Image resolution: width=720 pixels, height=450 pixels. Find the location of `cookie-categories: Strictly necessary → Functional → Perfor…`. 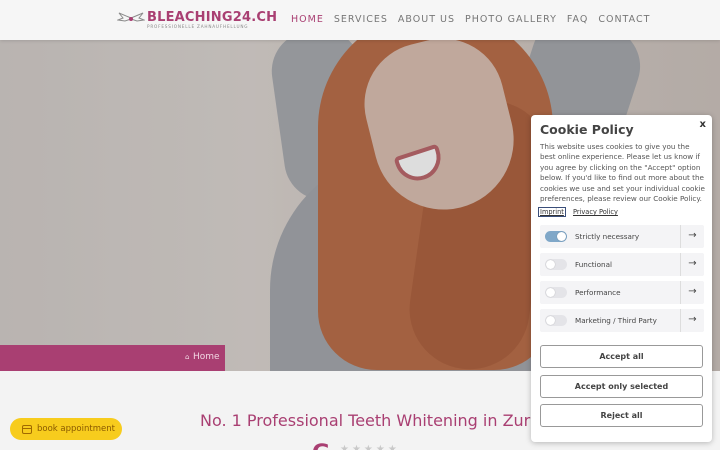

cookie-categories: Strictly necessary → Functional → Perfor… is located at coordinates (622, 281).